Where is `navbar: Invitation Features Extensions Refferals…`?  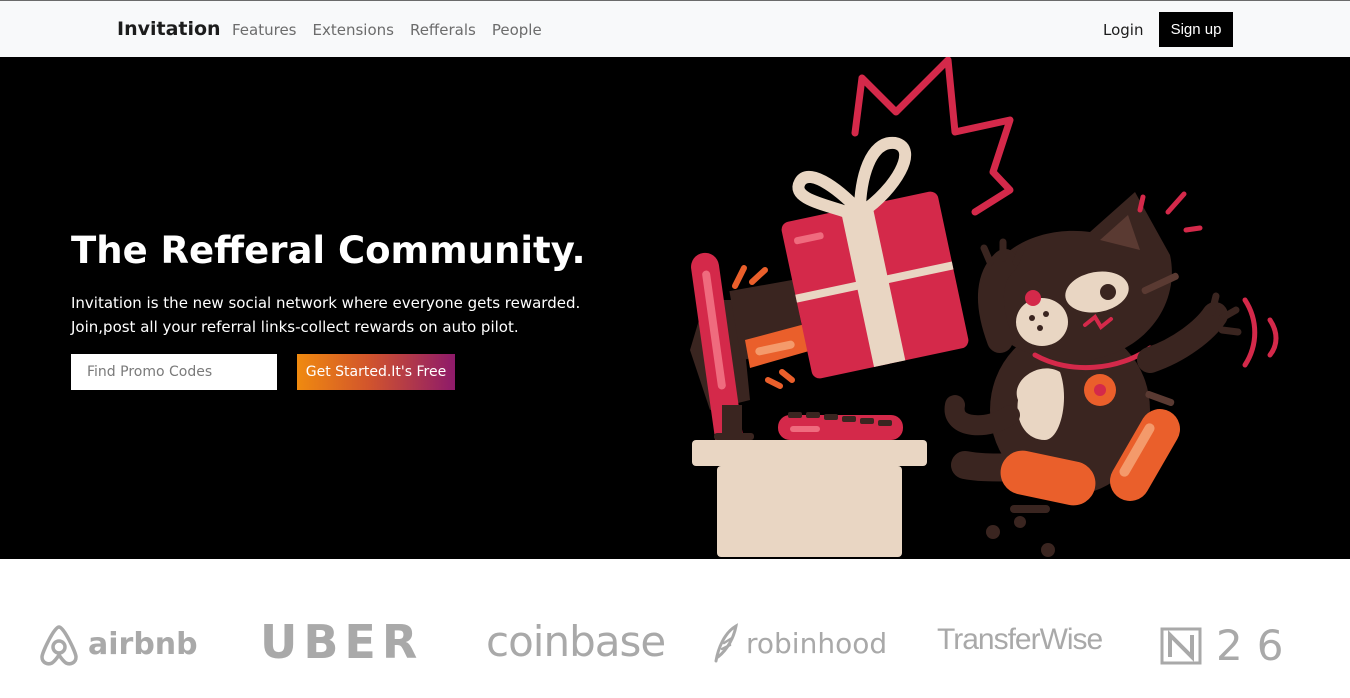
navbar: Invitation Features Extensions Refferals… is located at coordinates (675, 29).